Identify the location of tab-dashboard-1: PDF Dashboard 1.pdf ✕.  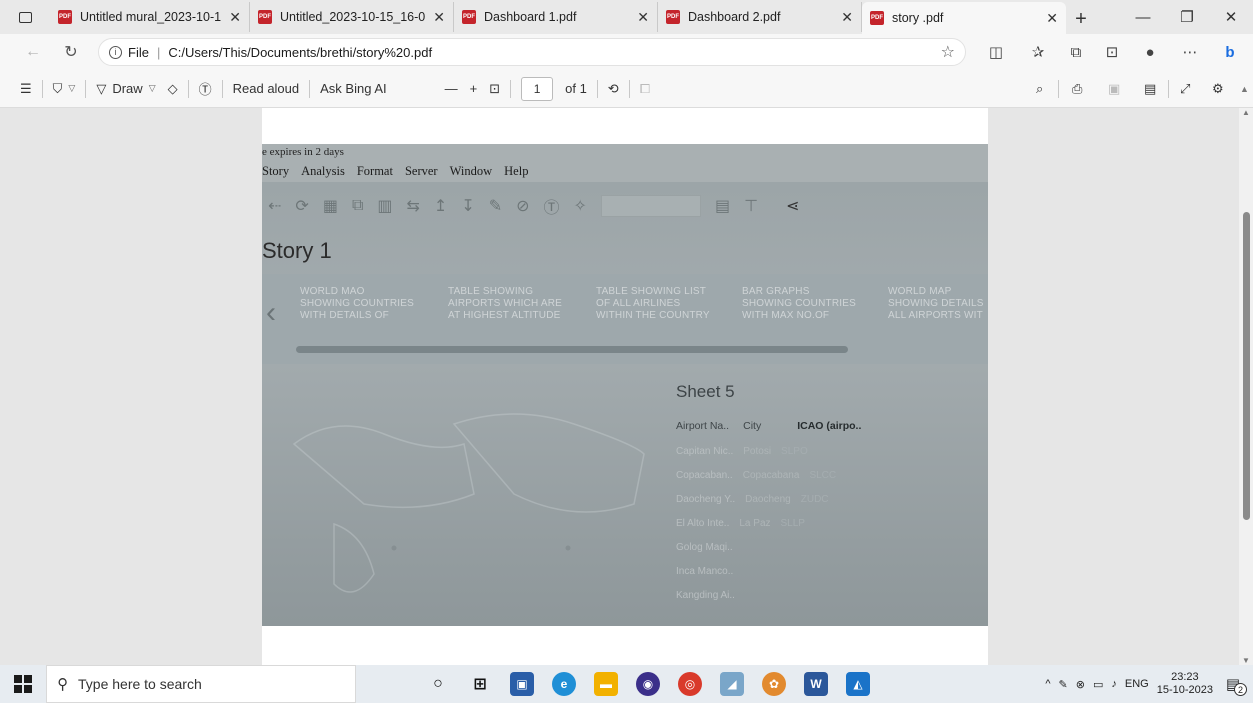
(556, 17).